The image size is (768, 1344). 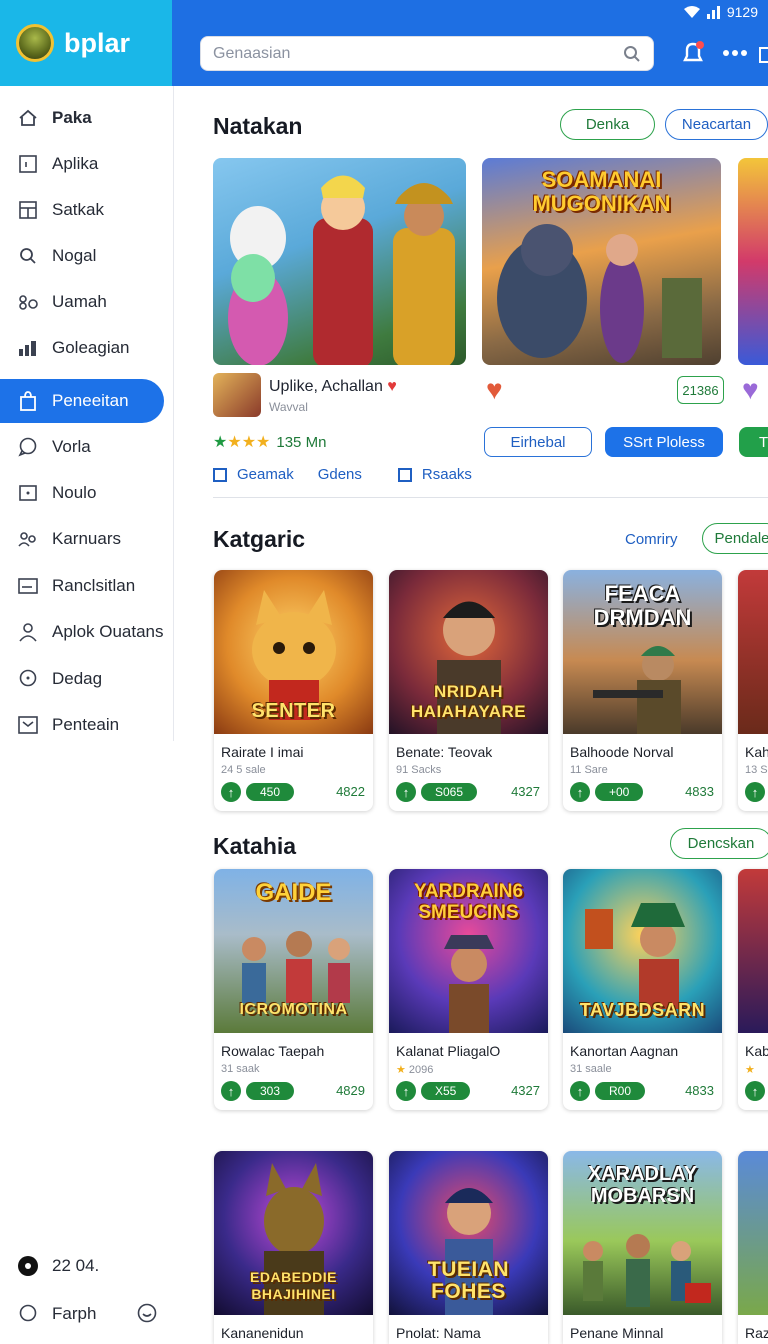 What do you see at coordinates (619, 792) in the screenshot?
I see `card-price: +00` at bounding box center [619, 792].